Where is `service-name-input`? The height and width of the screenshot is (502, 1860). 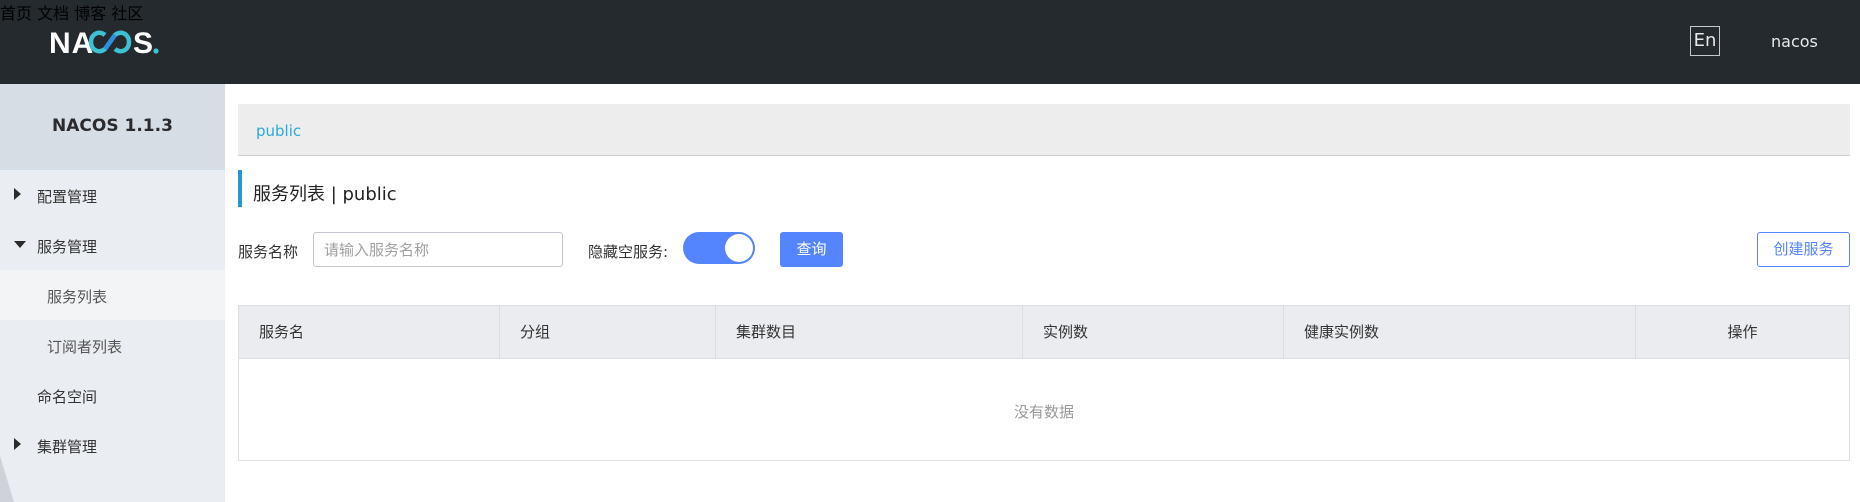 service-name-input is located at coordinates (438, 249).